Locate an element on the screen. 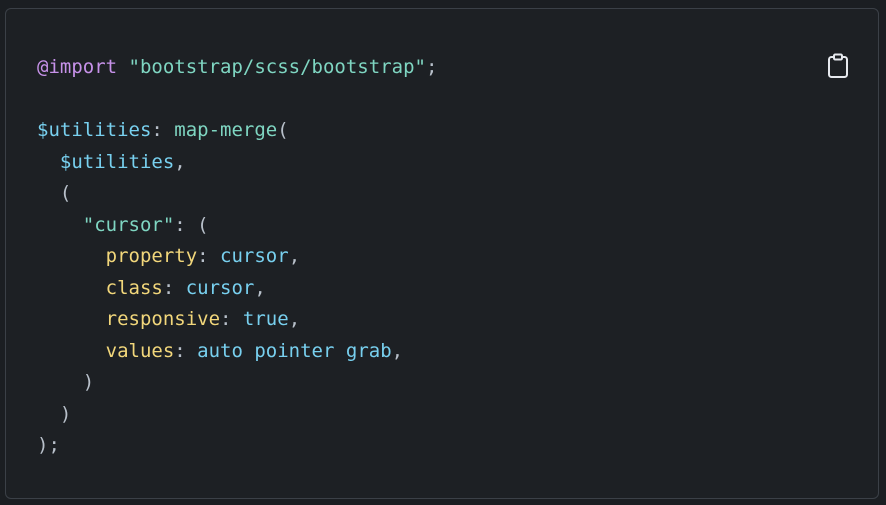  code-token: ); is located at coordinates (48, 445).